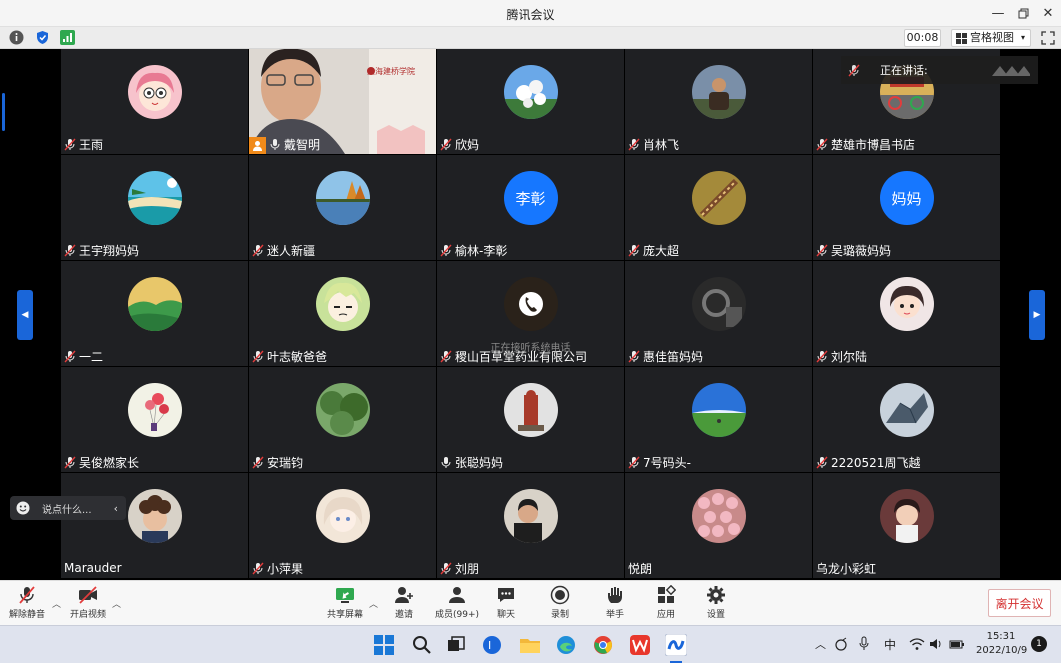  Describe the element at coordinates (459, 144) in the screenshot. I see `participant-name-tag: 欣妈` at that location.